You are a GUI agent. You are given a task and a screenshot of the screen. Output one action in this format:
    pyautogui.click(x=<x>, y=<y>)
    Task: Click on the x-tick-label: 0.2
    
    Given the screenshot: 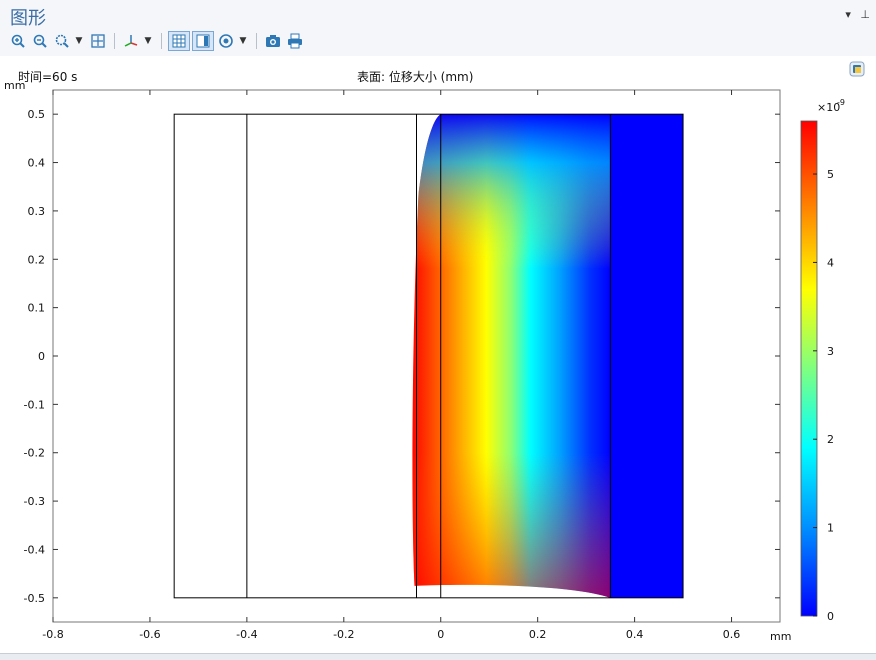 What is the action you would take?
    pyautogui.click(x=538, y=634)
    